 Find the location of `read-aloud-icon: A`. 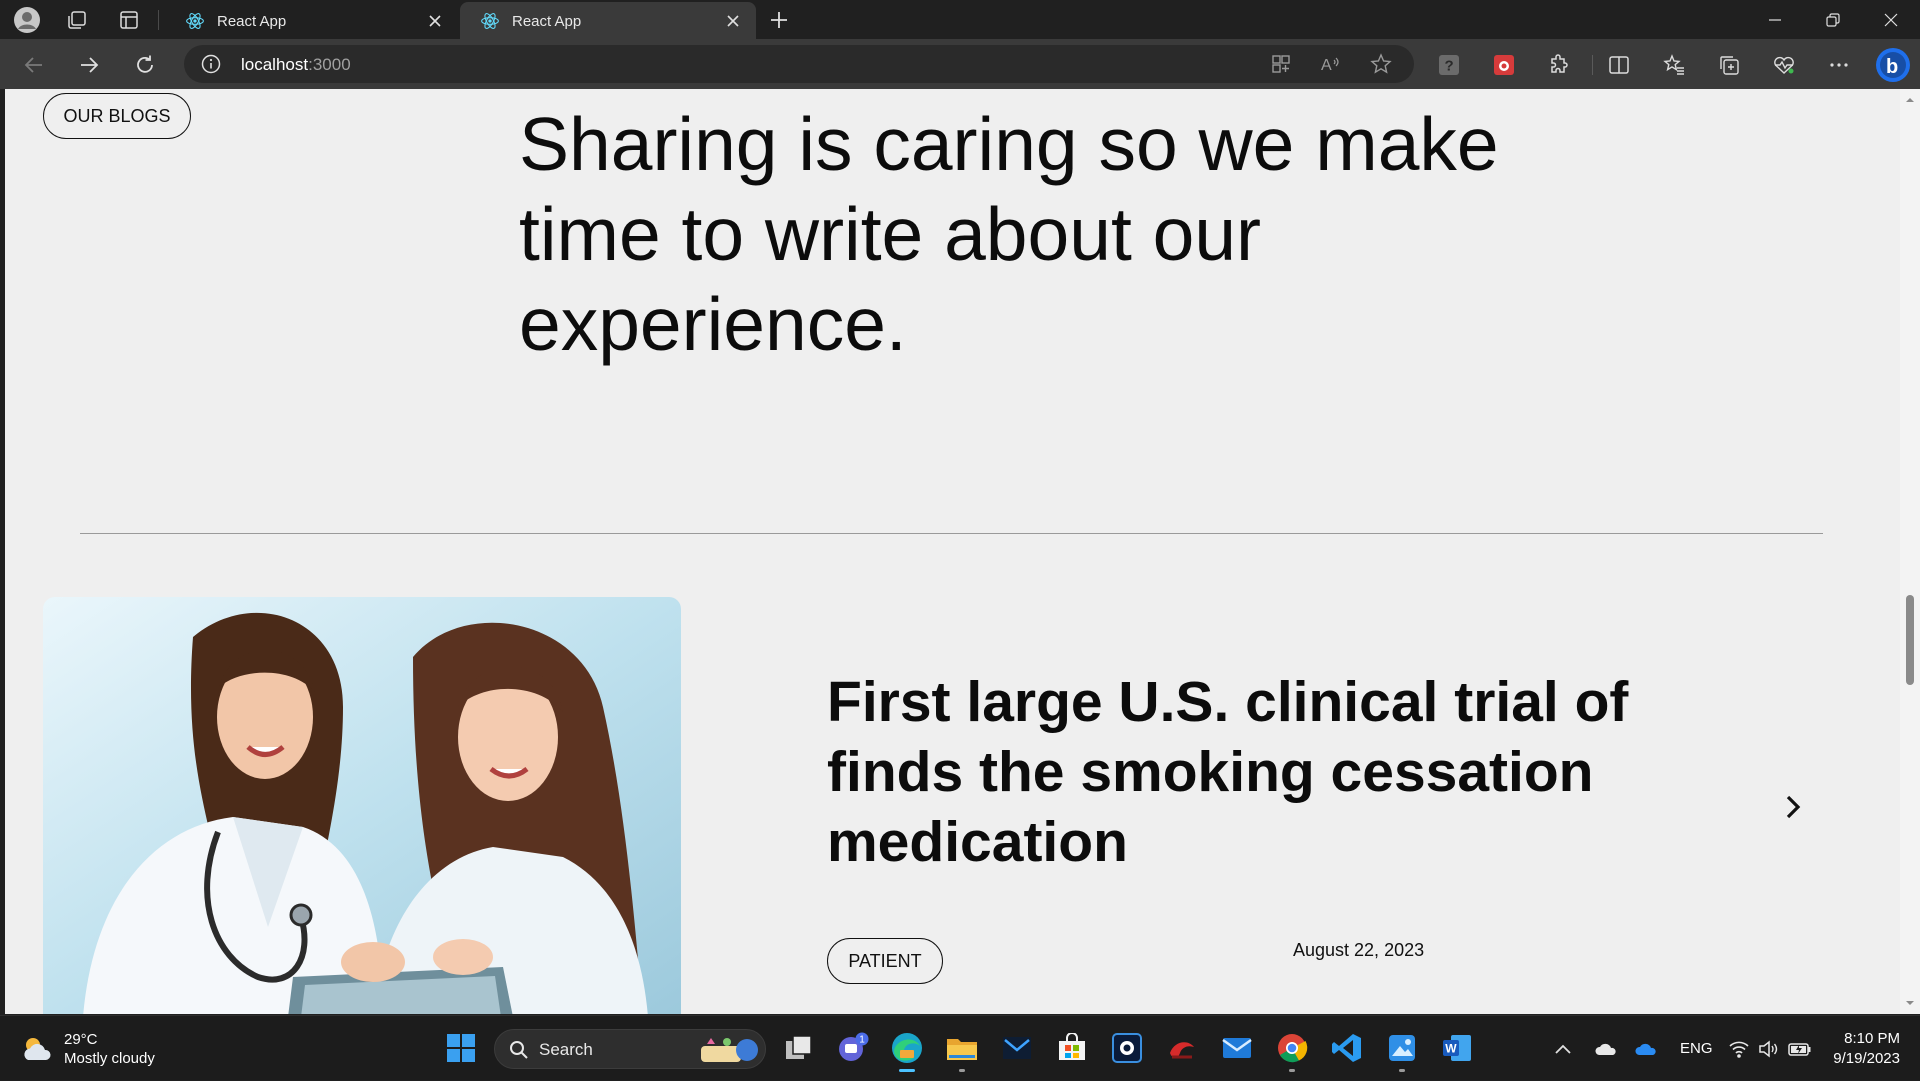

read-aloud-icon: A is located at coordinates (1331, 64).